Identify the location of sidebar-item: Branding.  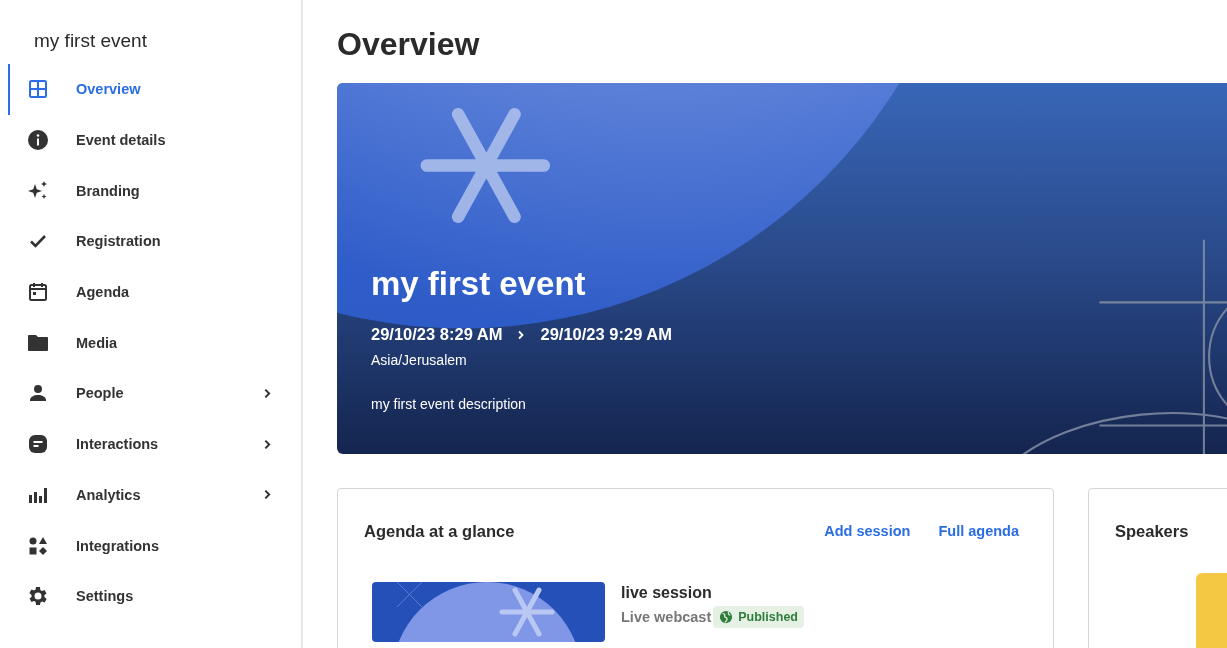
(154, 191).